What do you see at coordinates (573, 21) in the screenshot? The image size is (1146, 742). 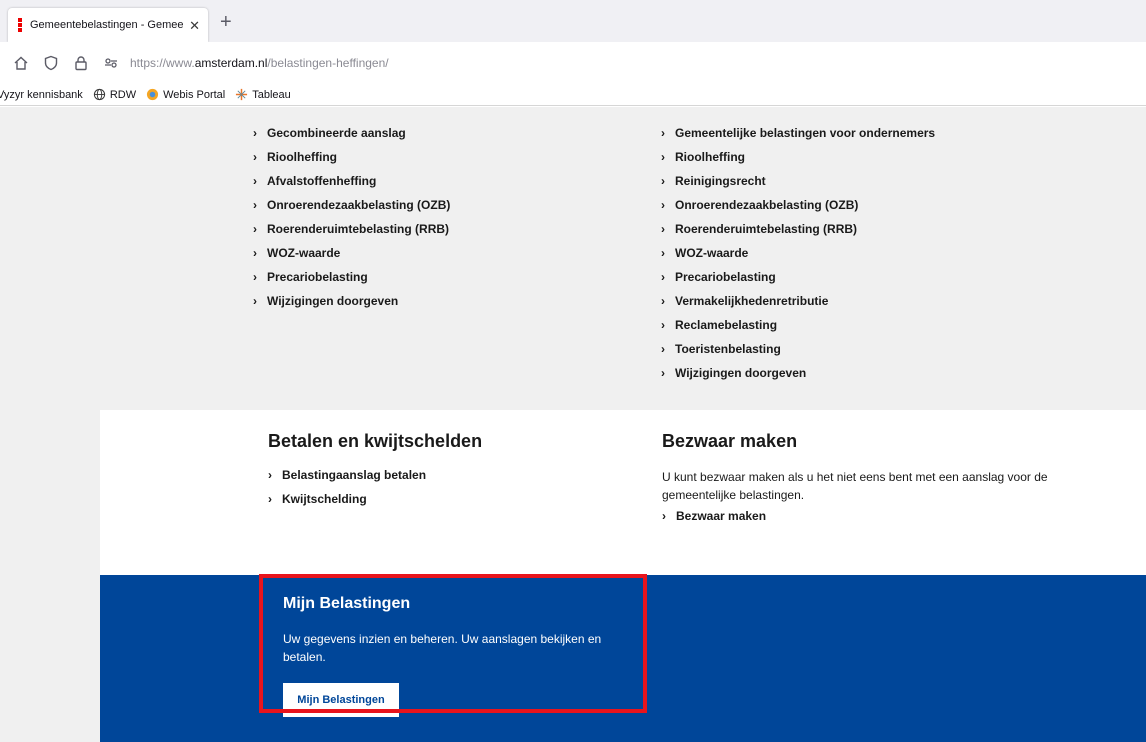 I see `browser-tab-bar: Gemeentebelastingen - Gemee ✕ +` at bounding box center [573, 21].